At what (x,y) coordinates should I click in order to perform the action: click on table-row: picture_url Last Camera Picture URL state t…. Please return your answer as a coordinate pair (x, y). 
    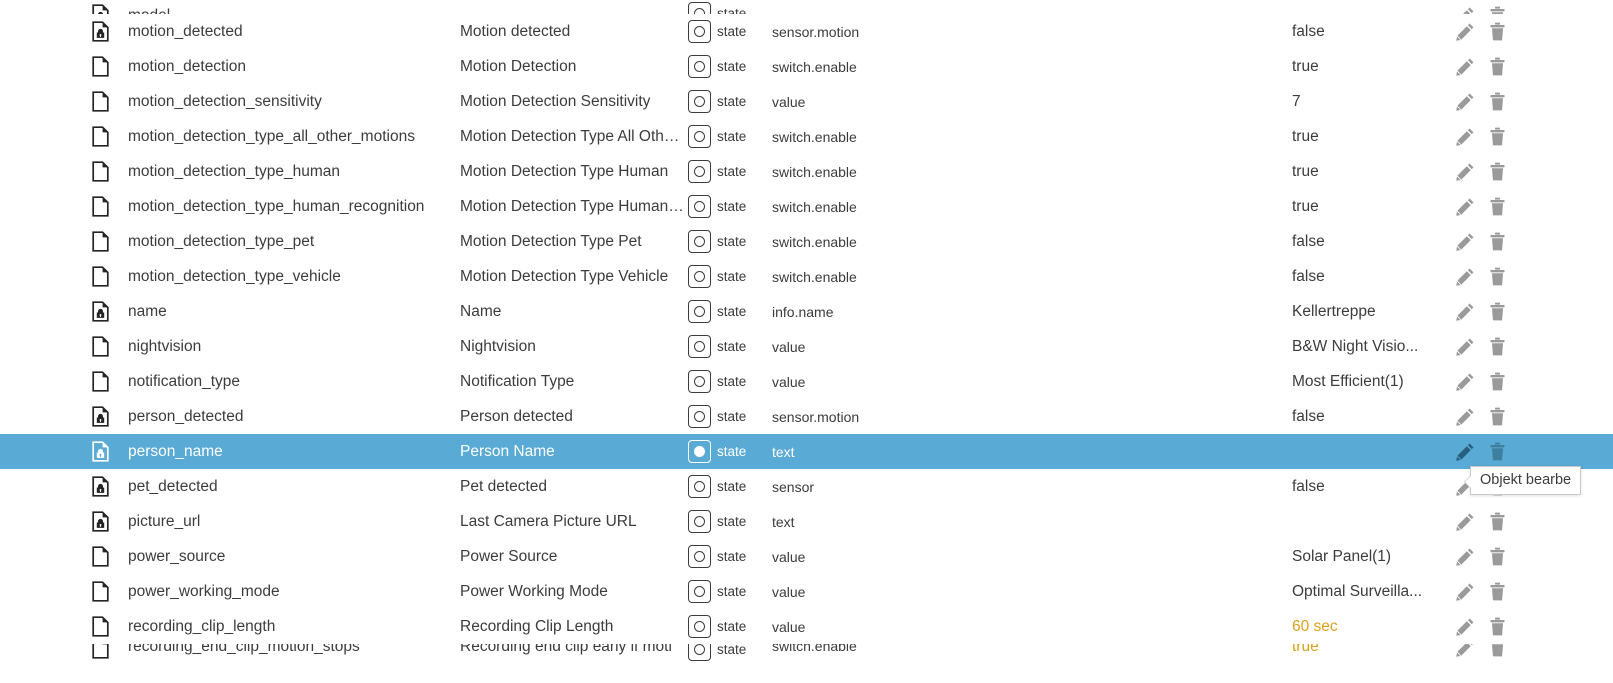
    Looking at the image, I should click on (806, 521).